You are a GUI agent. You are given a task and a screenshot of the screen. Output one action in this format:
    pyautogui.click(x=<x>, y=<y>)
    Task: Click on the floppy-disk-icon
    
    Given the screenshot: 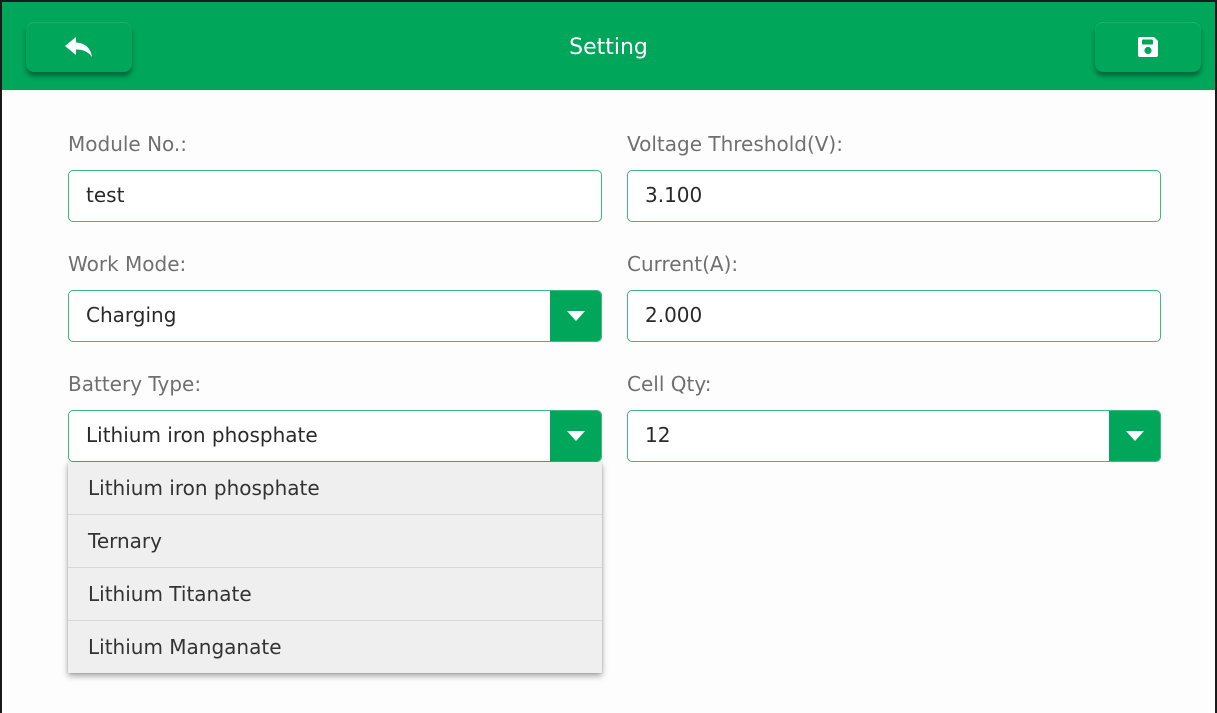 What is the action you would take?
    pyautogui.click(x=1148, y=47)
    